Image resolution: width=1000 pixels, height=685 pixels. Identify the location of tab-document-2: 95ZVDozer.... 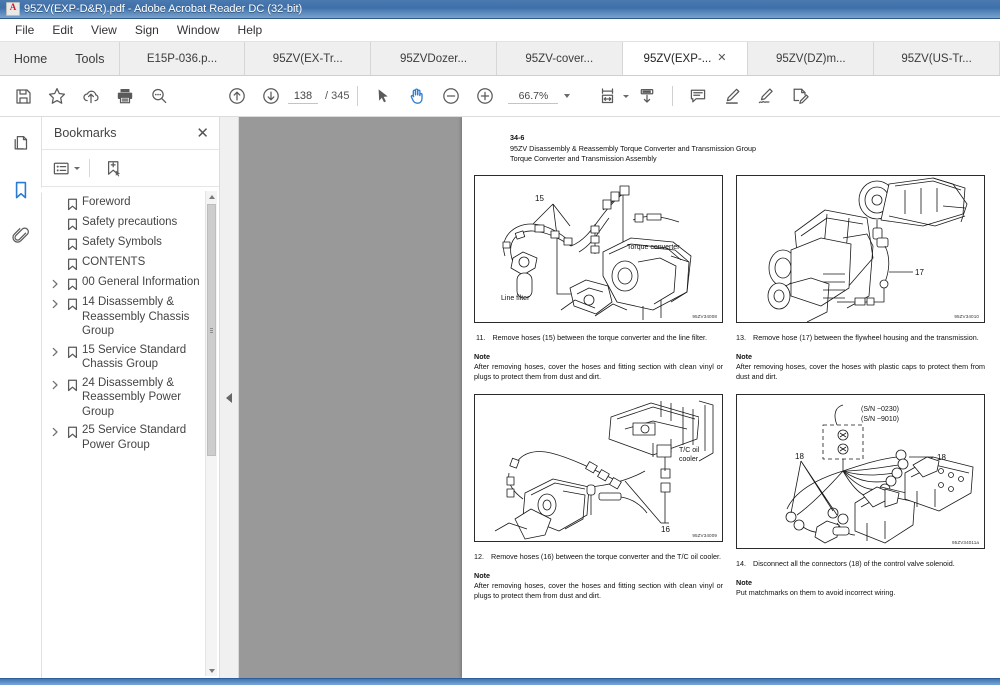
(434, 58).